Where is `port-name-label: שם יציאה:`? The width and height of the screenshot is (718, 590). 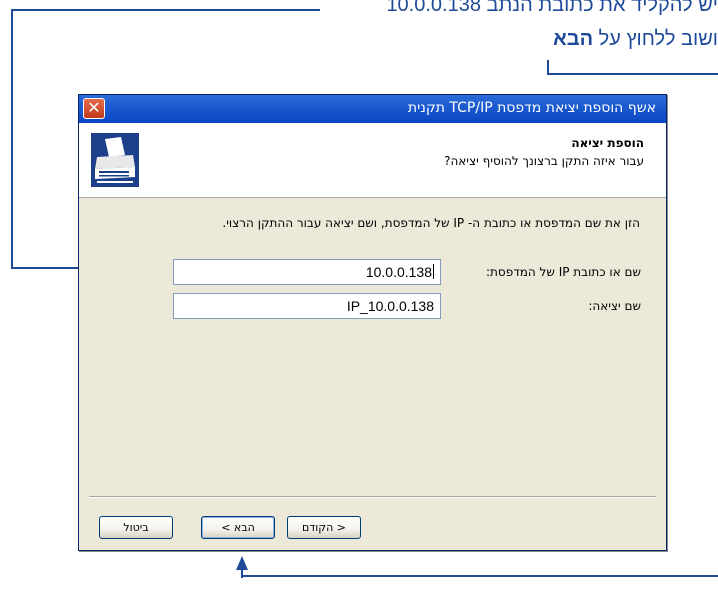
port-name-label: שם יציאה: is located at coordinates (614, 306).